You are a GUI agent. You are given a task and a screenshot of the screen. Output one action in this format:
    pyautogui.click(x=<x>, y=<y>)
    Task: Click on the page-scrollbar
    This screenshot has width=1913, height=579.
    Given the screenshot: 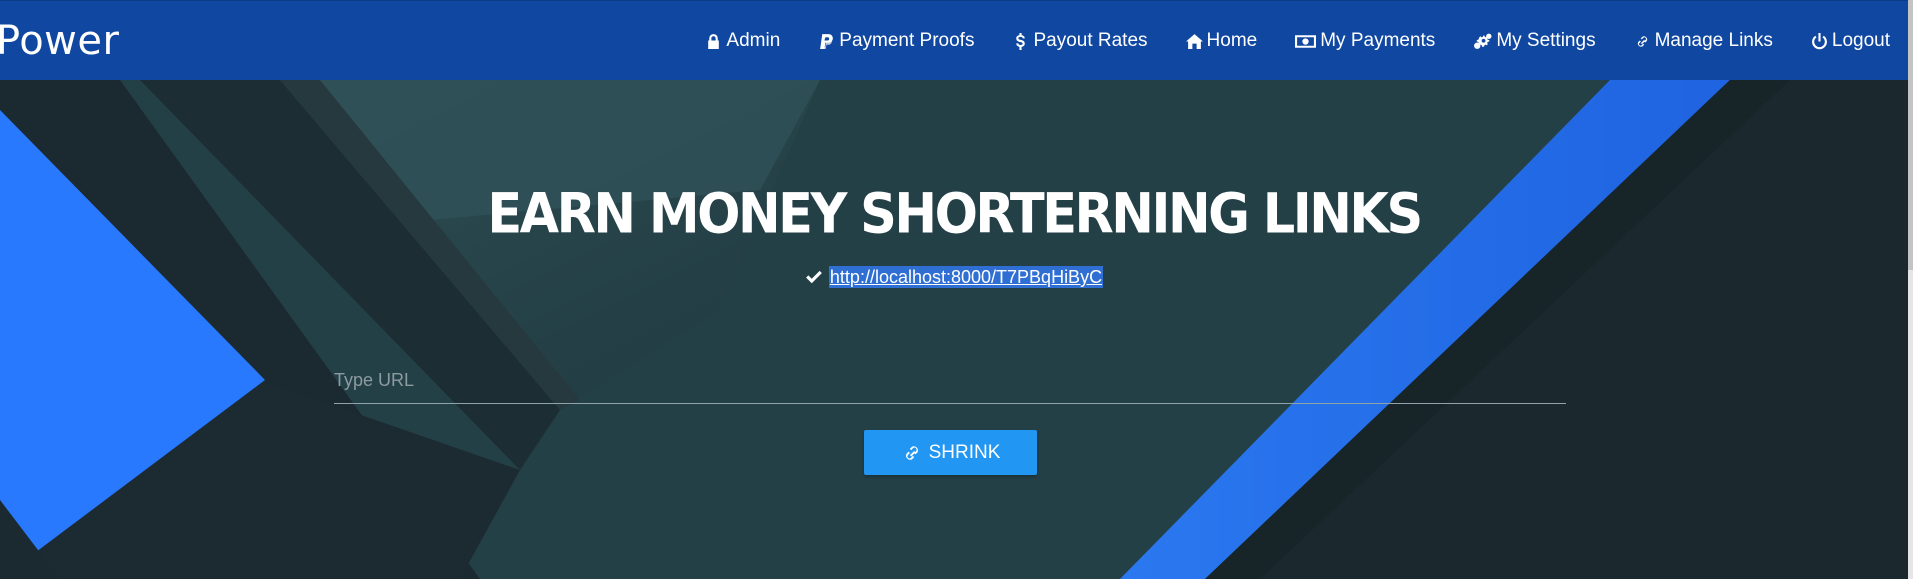 What is the action you would take?
    pyautogui.click(x=1910, y=289)
    